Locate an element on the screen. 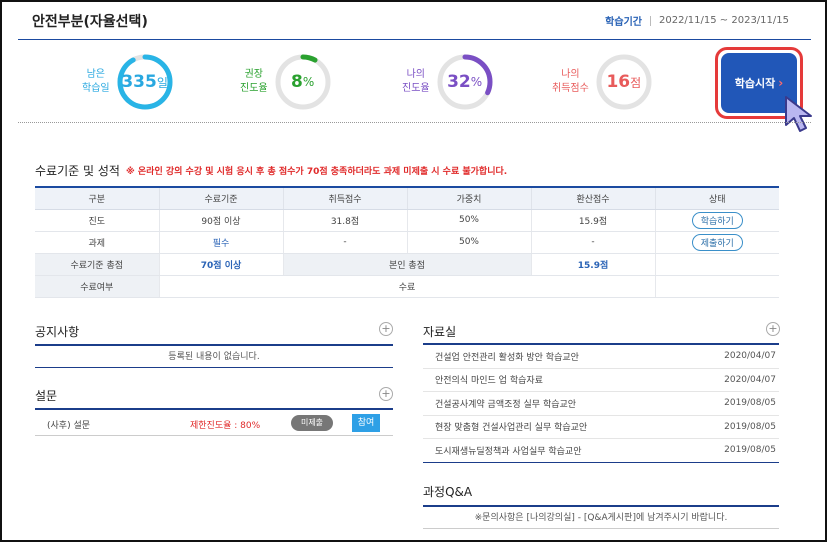 Image resolution: width=827 pixels, height=542 pixels. cell-score: - is located at coordinates (345, 242).